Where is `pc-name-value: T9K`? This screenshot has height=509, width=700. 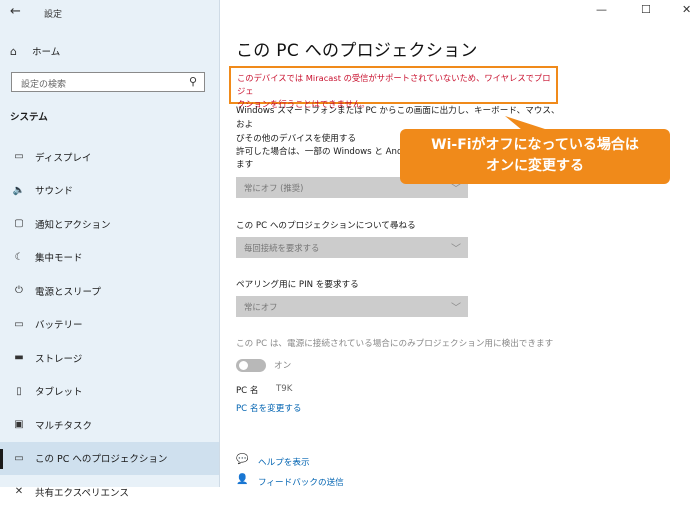
pc-name-value: T9K is located at coordinates (284, 389).